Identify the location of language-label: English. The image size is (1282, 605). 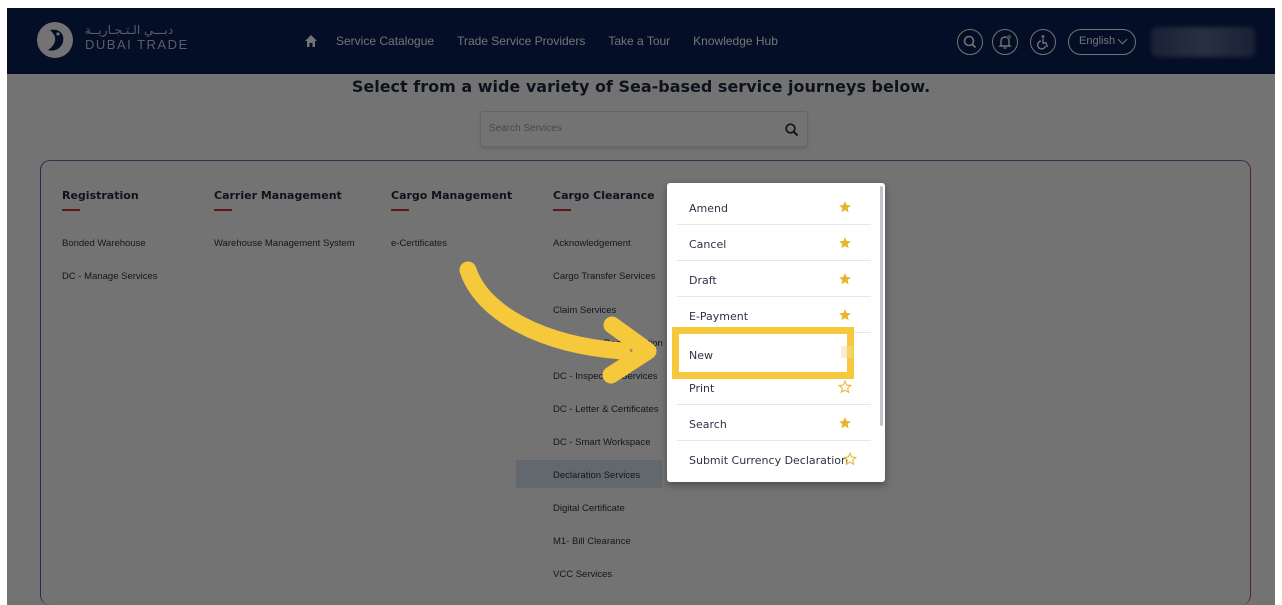
(1097, 41).